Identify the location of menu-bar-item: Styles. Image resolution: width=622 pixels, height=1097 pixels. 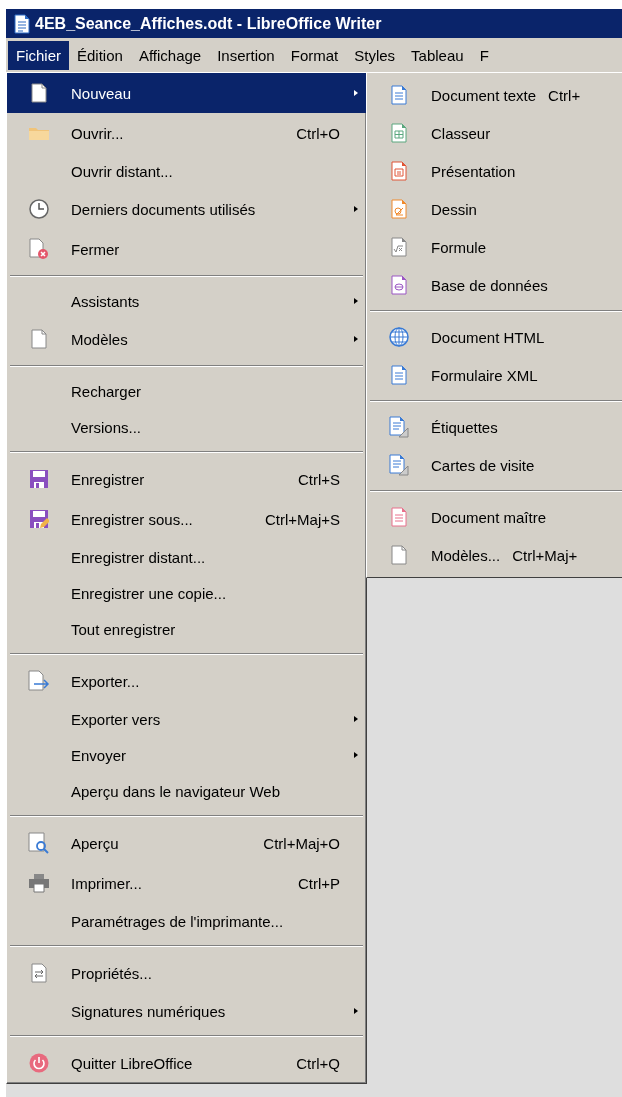
(375, 55).